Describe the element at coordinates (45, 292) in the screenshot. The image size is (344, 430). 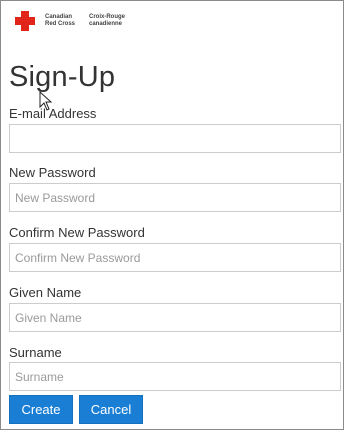
I see `given-name-label: Given Name` at that location.